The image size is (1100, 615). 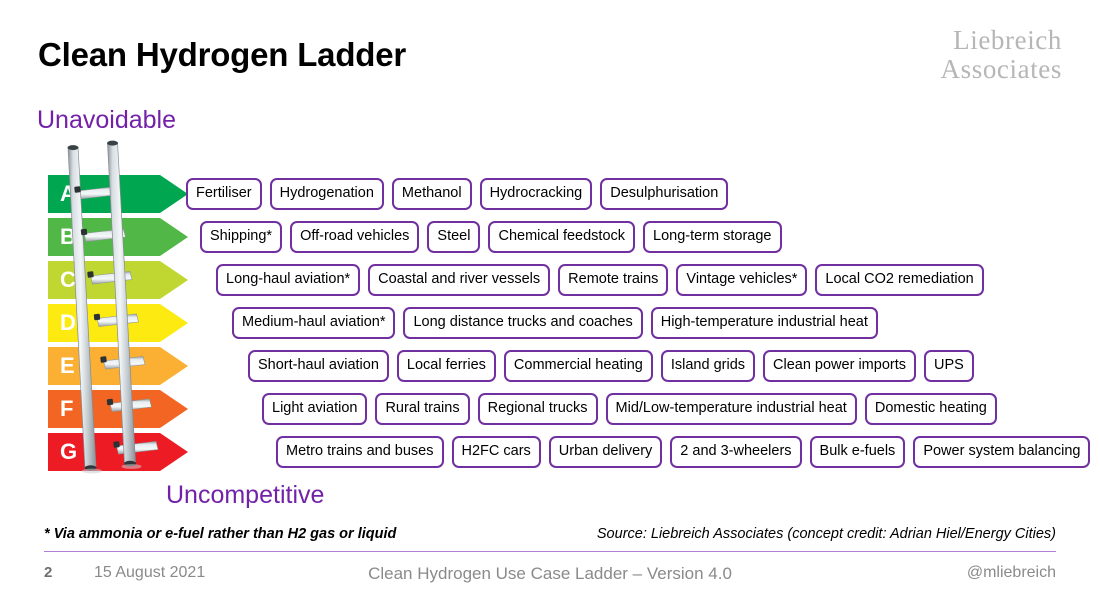 I want to click on grade-band-a: A, so click(x=118, y=194).